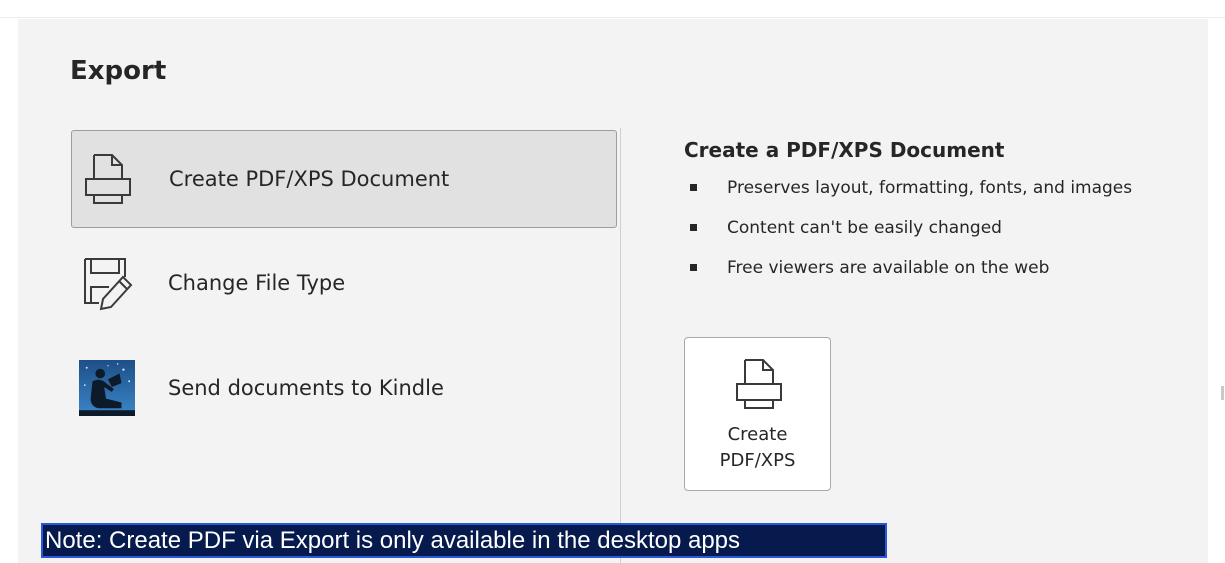 The image size is (1225, 563). Describe the element at coordinates (612, 9) in the screenshot. I see `top-bar` at that location.